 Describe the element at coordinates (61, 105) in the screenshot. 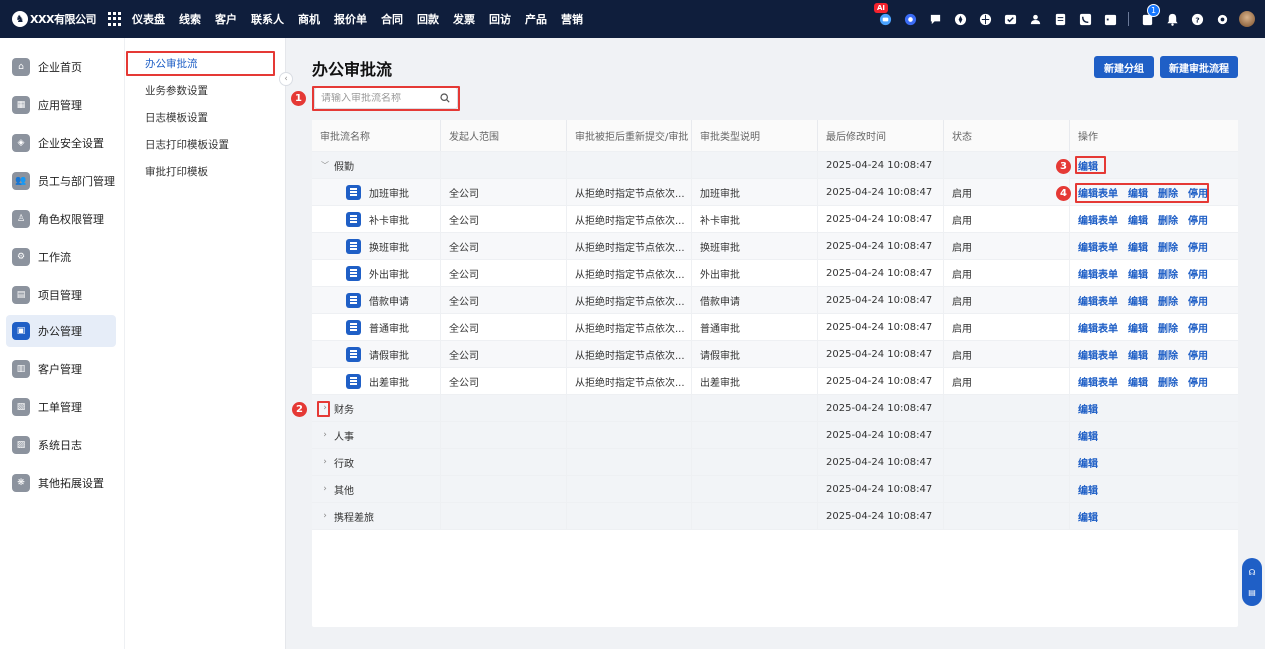

I see `sidebar-item: ▦ 应用管理` at that location.